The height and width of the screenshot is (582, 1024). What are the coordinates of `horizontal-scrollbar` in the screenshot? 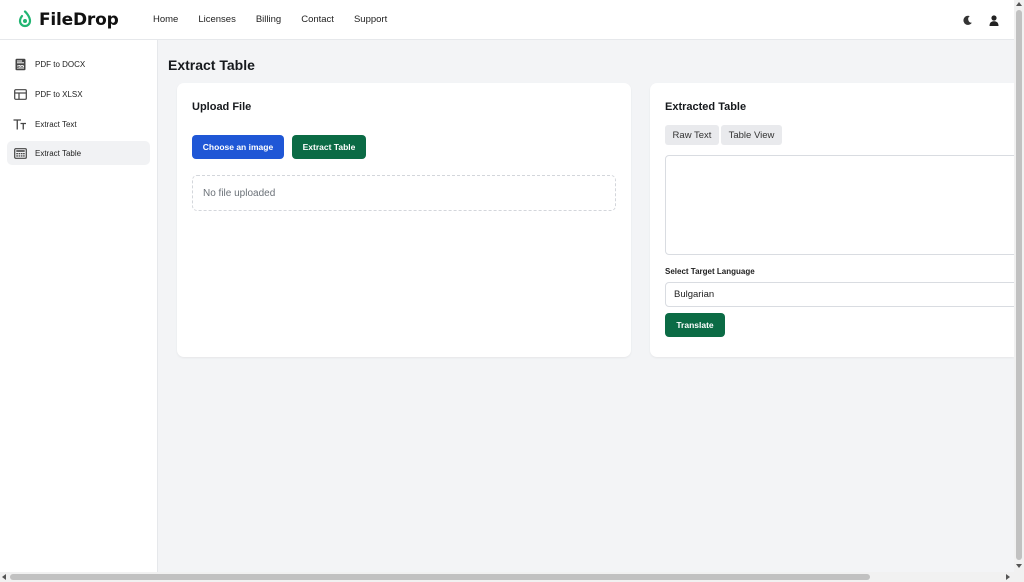 It's located at (512, 577).